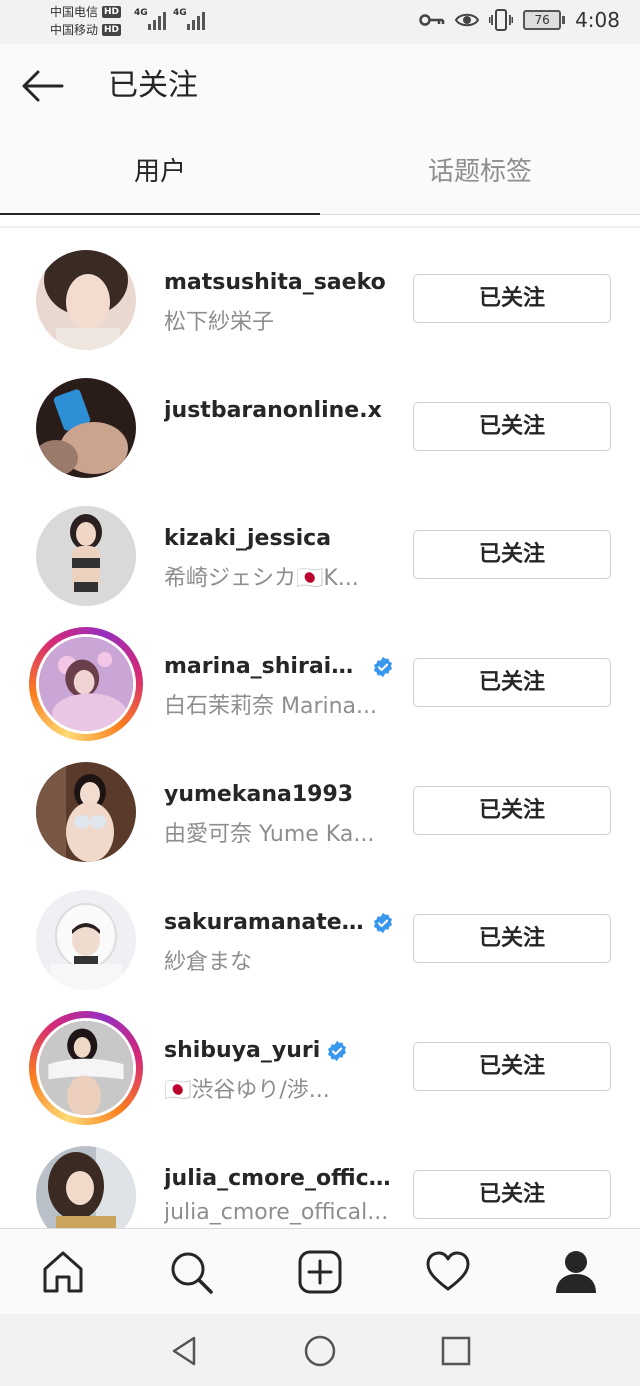 The image size is (640, 1386). I want to click on back-triangle-icon, so click(184, 1351).